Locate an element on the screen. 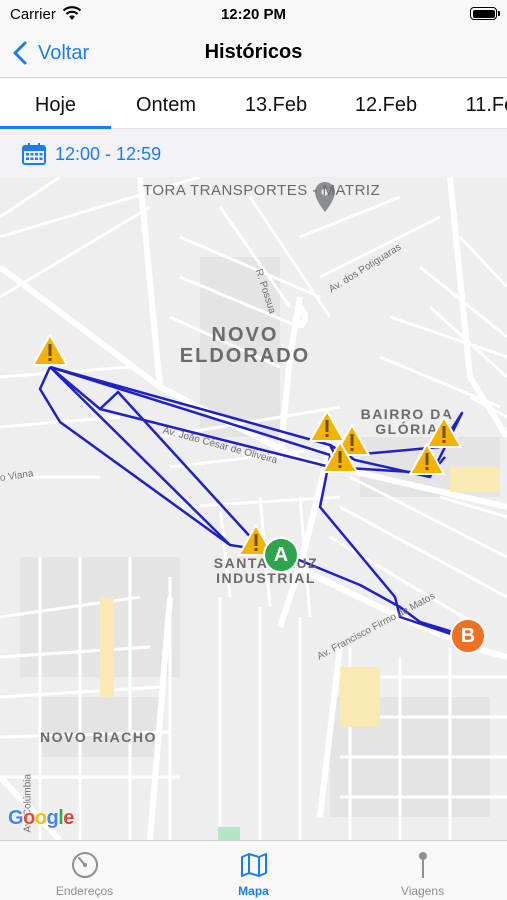 This screenshot has height=900, width=507. start-marker: A is located at coordinates (281, 555).